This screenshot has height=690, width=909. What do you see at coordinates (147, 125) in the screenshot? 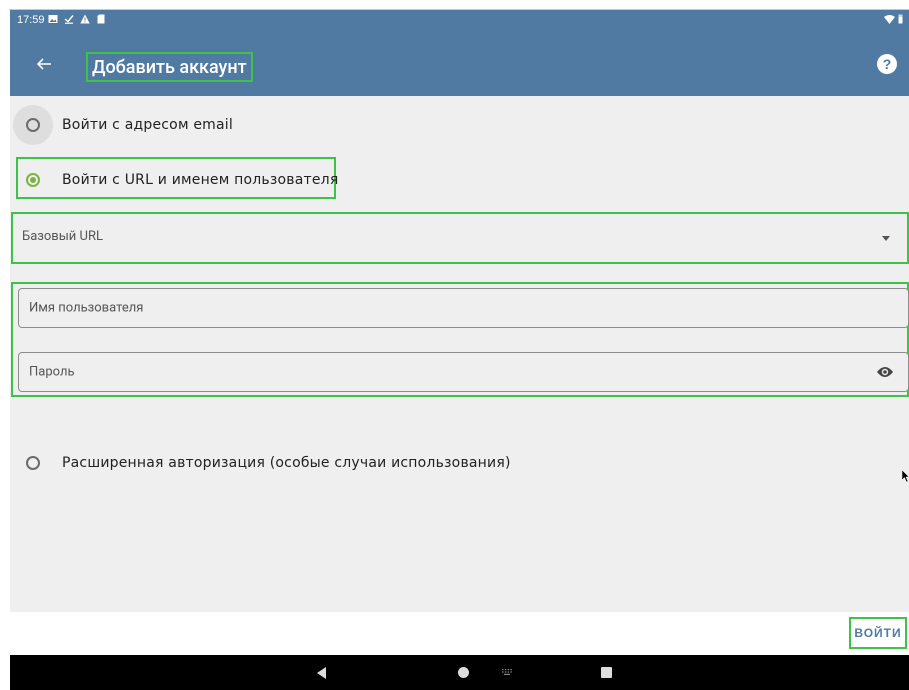
I see `email-option-label: Войти с адресом email` at bounding box center [147, 125].